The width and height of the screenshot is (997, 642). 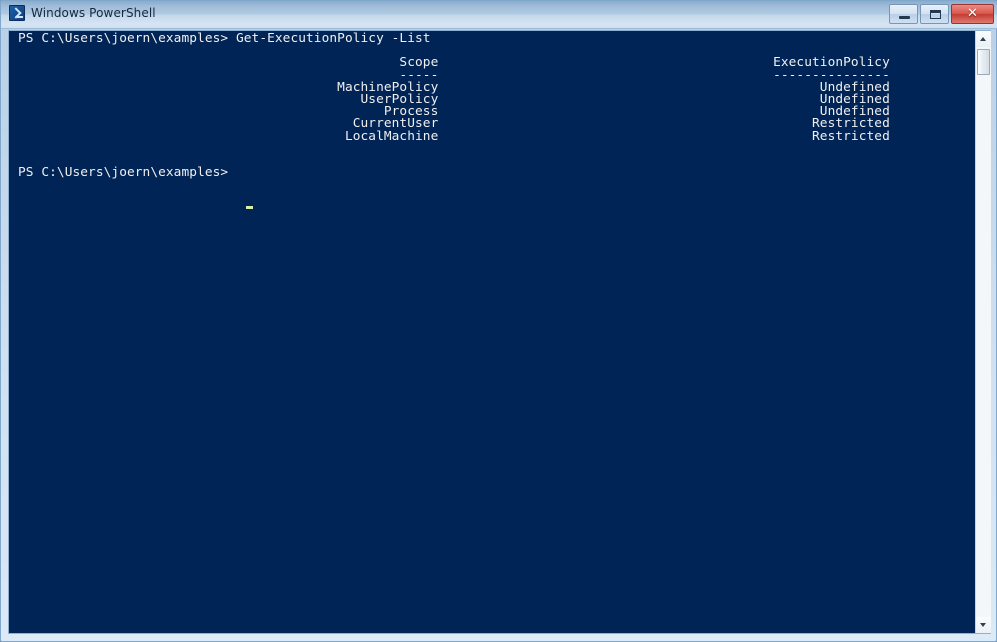 I want to click on chevron-down-icon, so click(x=983, y=625).